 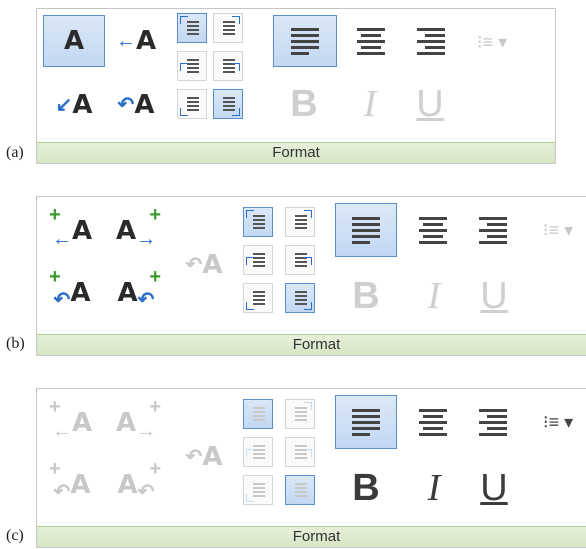 I want to click on text-direction-horizontal-button: A, so click(x=74, y=41).